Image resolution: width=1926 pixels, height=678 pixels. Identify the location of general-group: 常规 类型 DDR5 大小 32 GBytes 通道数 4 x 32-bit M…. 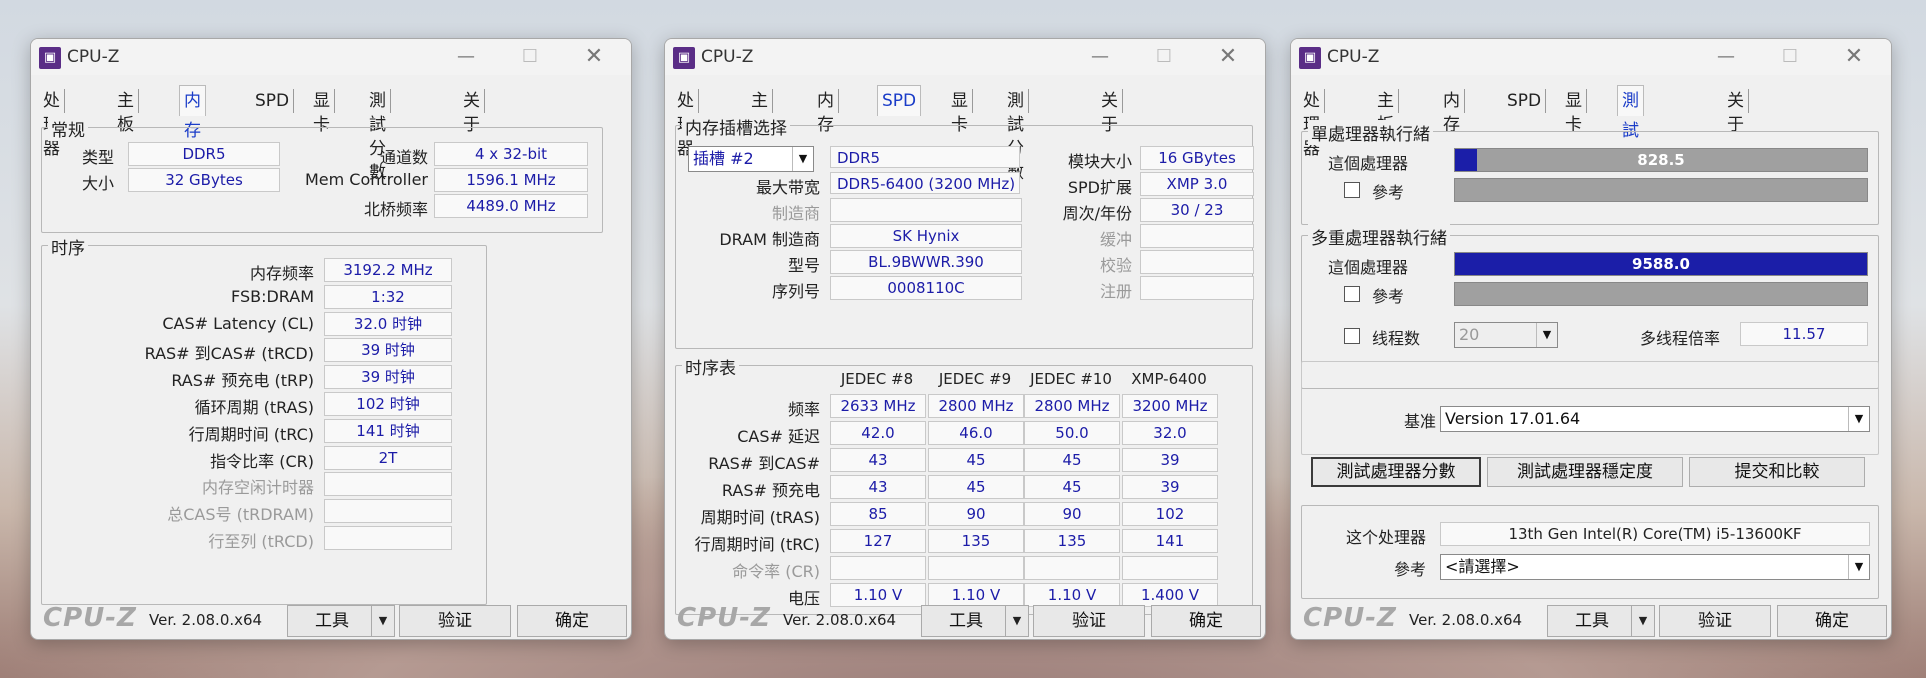
(322, 174).